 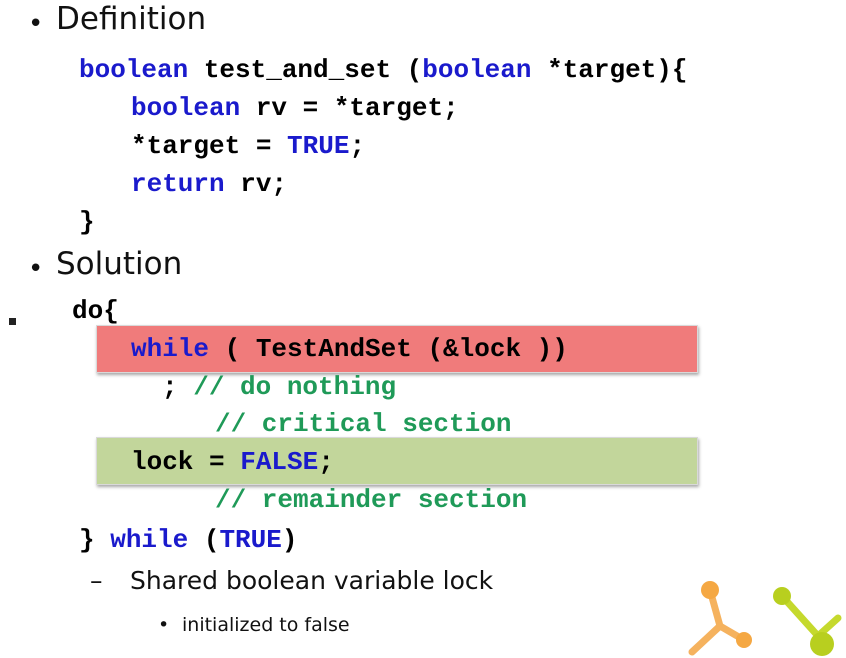 I want to click on shared-variable-note: Shared boolean variable lock, so click(x=312, y=580).